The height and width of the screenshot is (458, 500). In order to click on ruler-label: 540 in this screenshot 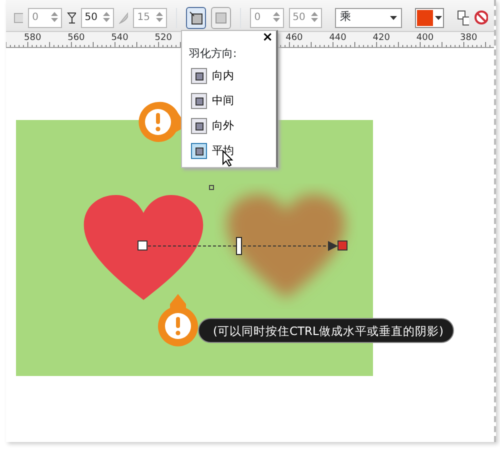, I will do `click(119, 38)`.